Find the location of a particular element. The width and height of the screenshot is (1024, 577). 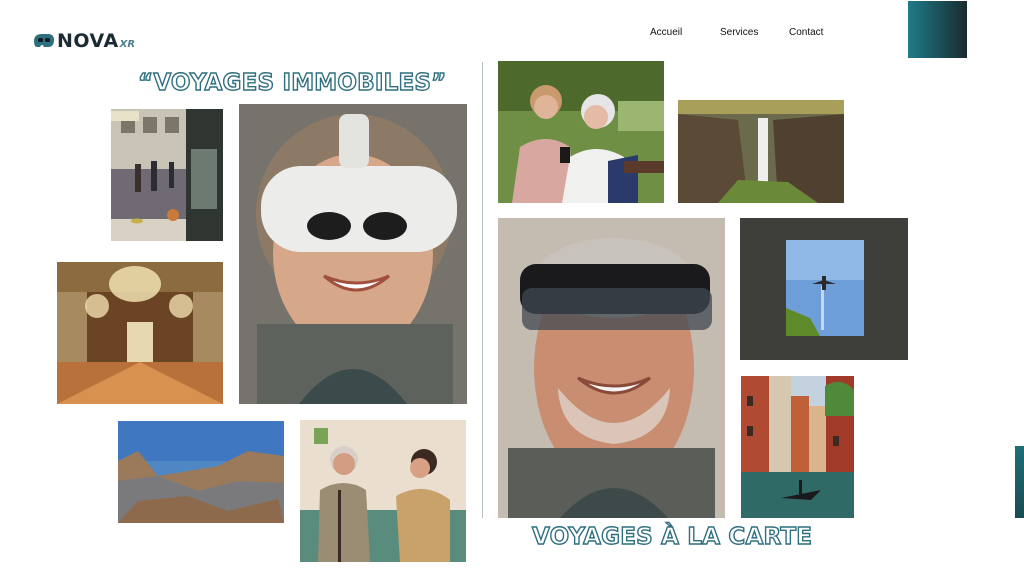

section-title-voyages-a-la-carte: VOYAGES À LA CARTE is located at coordinates (672, 536).